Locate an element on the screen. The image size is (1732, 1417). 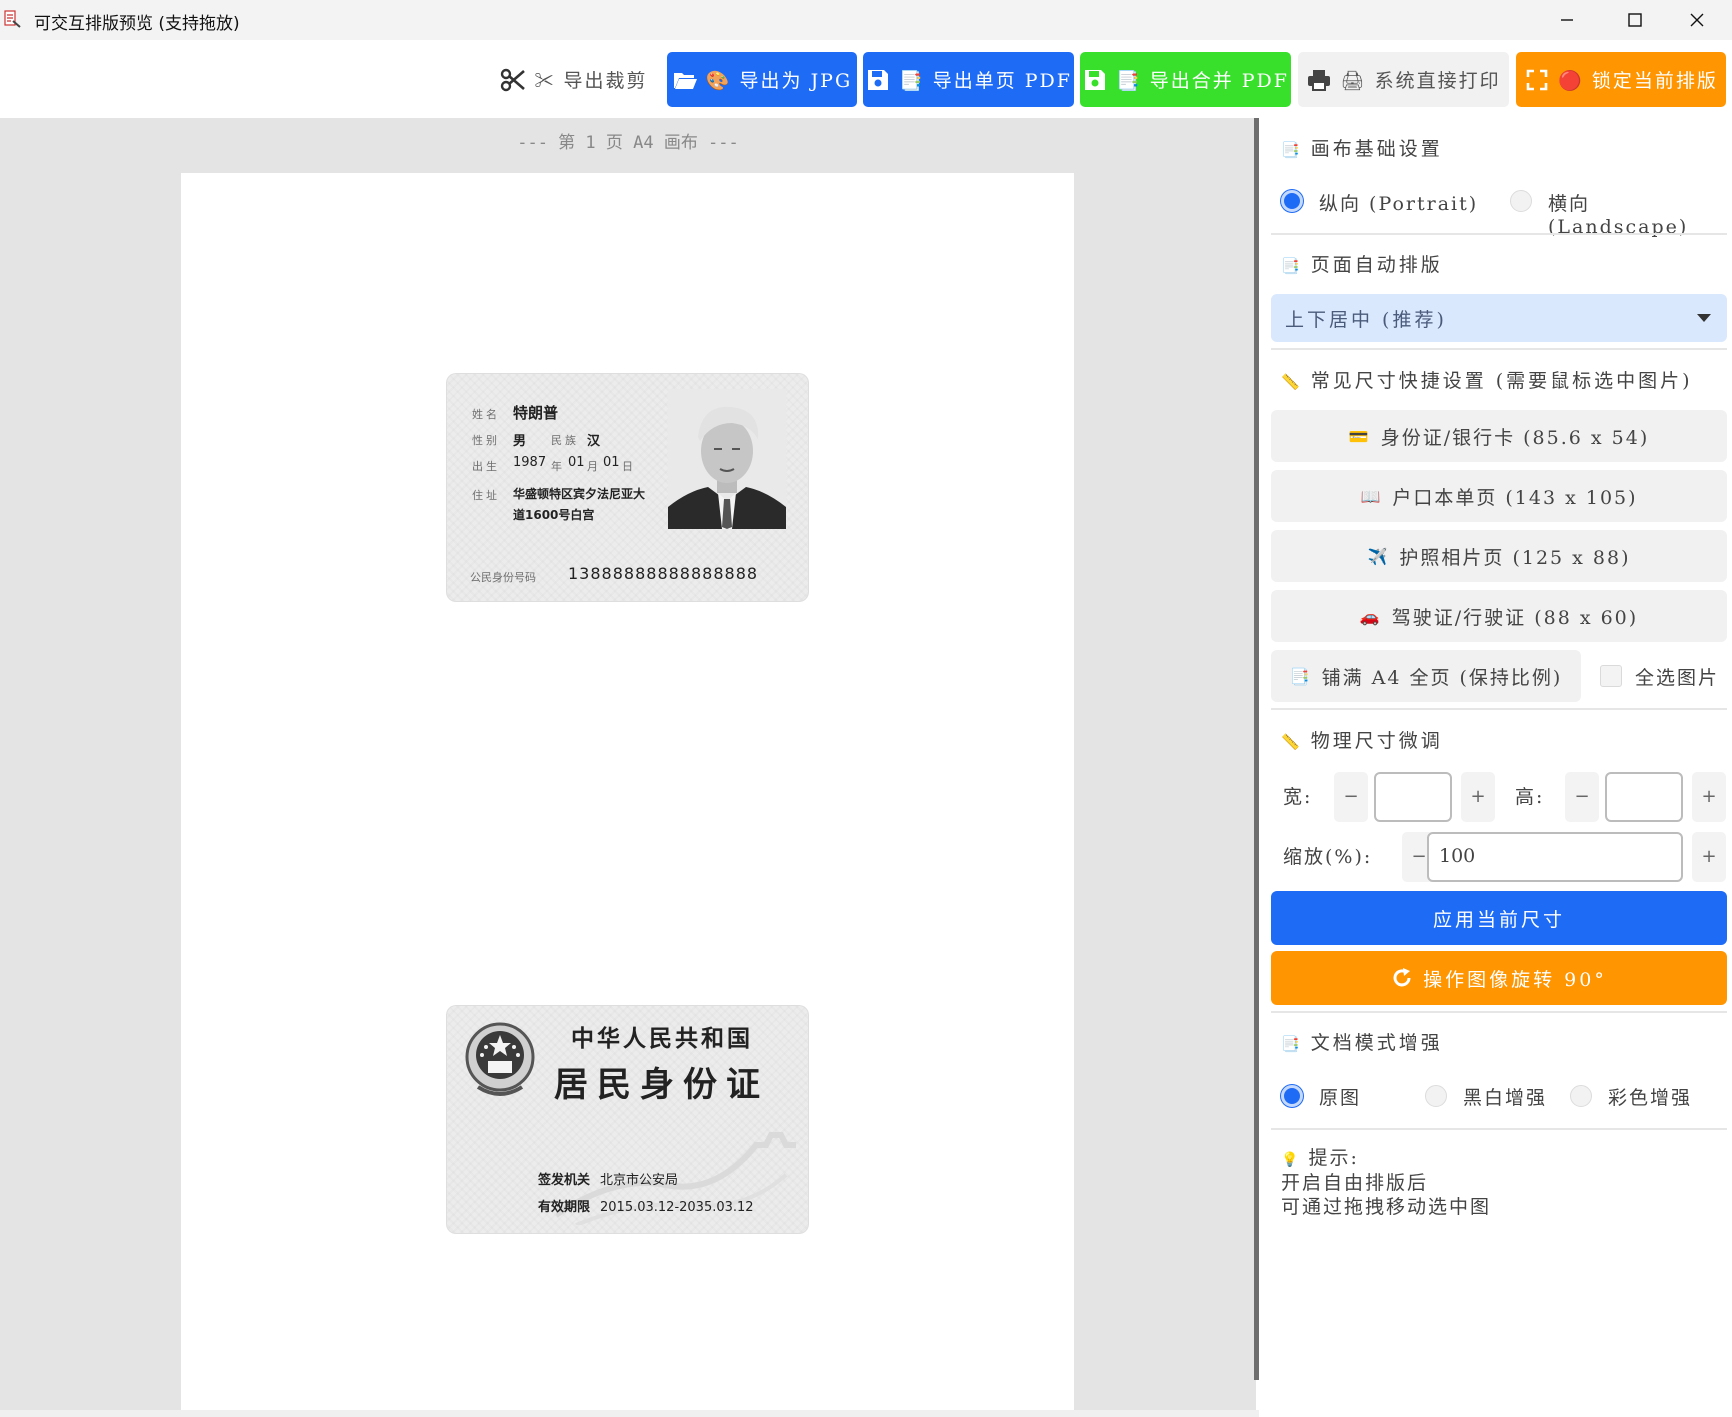
authority-value: 北京市公安局 is located at coordinates (639, 1180).